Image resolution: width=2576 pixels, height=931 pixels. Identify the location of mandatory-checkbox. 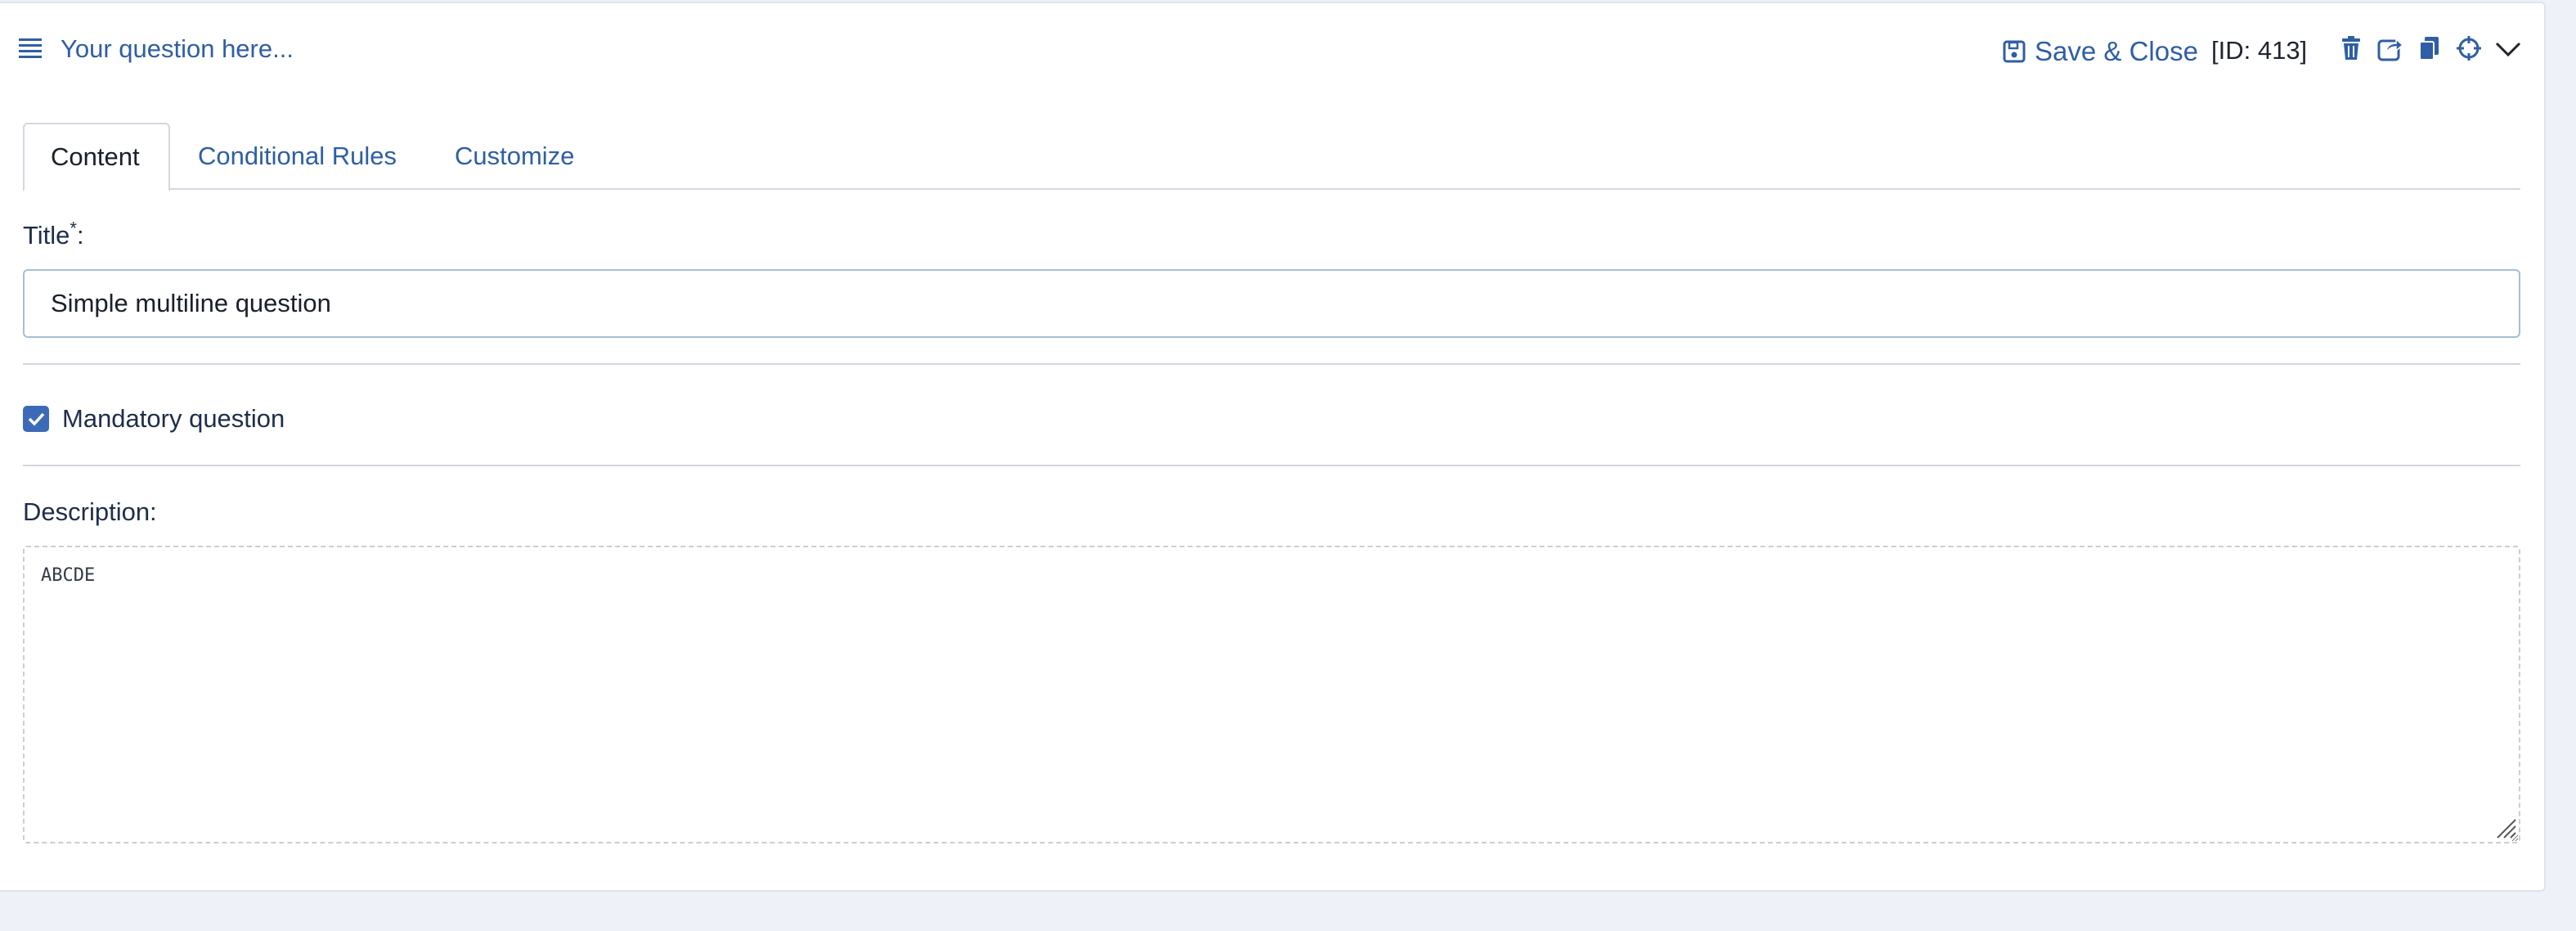
(36, 419).